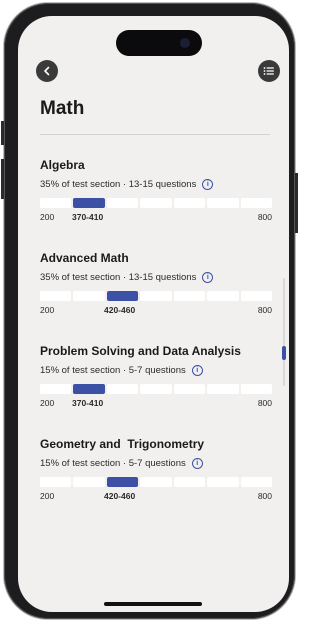 The height and width of the screenshot is (624, 320). I want to click on page-title: Math, so click(62, 108).